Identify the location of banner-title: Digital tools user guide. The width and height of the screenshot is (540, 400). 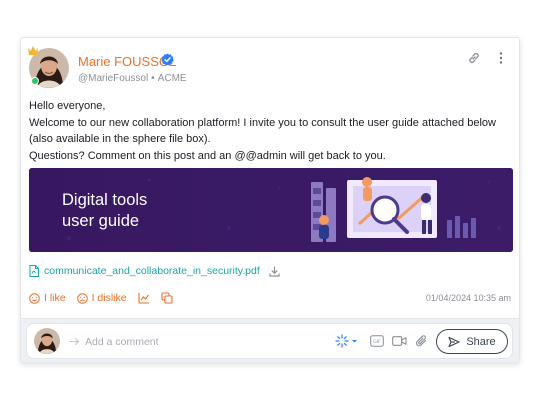
(104, 211).